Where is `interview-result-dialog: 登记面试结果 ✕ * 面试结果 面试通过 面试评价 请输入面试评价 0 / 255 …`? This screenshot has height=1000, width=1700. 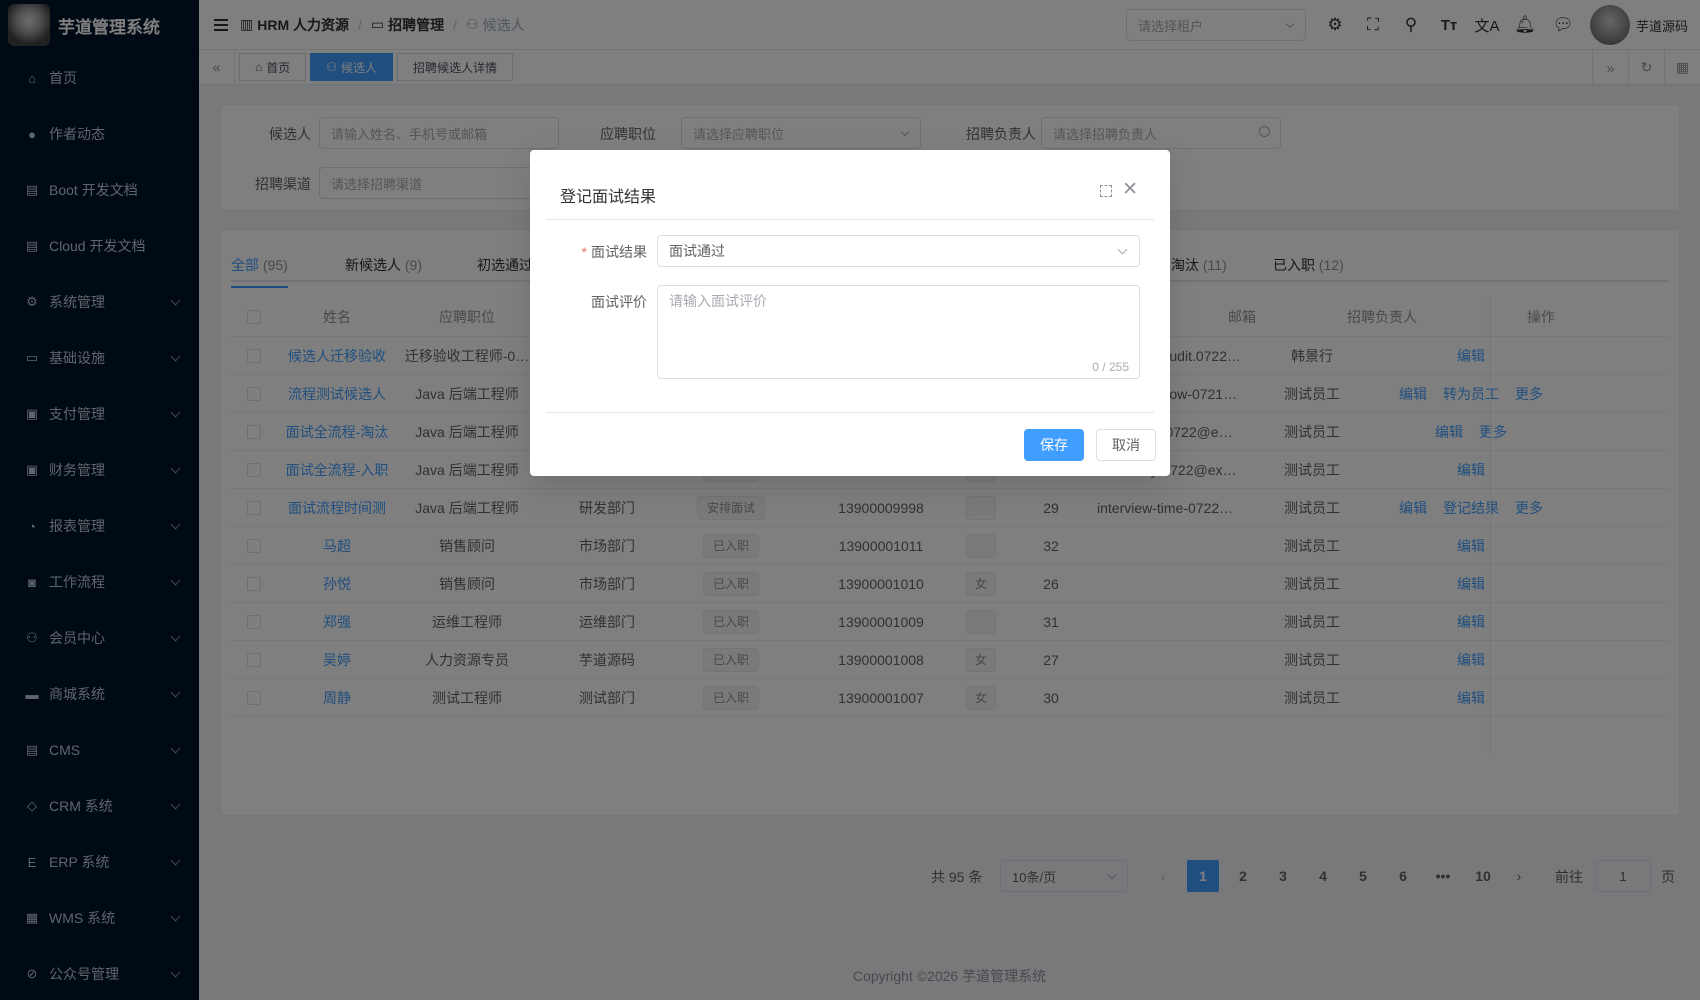 interview-result-dialog: 登记面试结果 ✕ * 面试结果 面试通过 面试评价 请输入面试评价 0 / 255 … is located at coordinates (850, 313).